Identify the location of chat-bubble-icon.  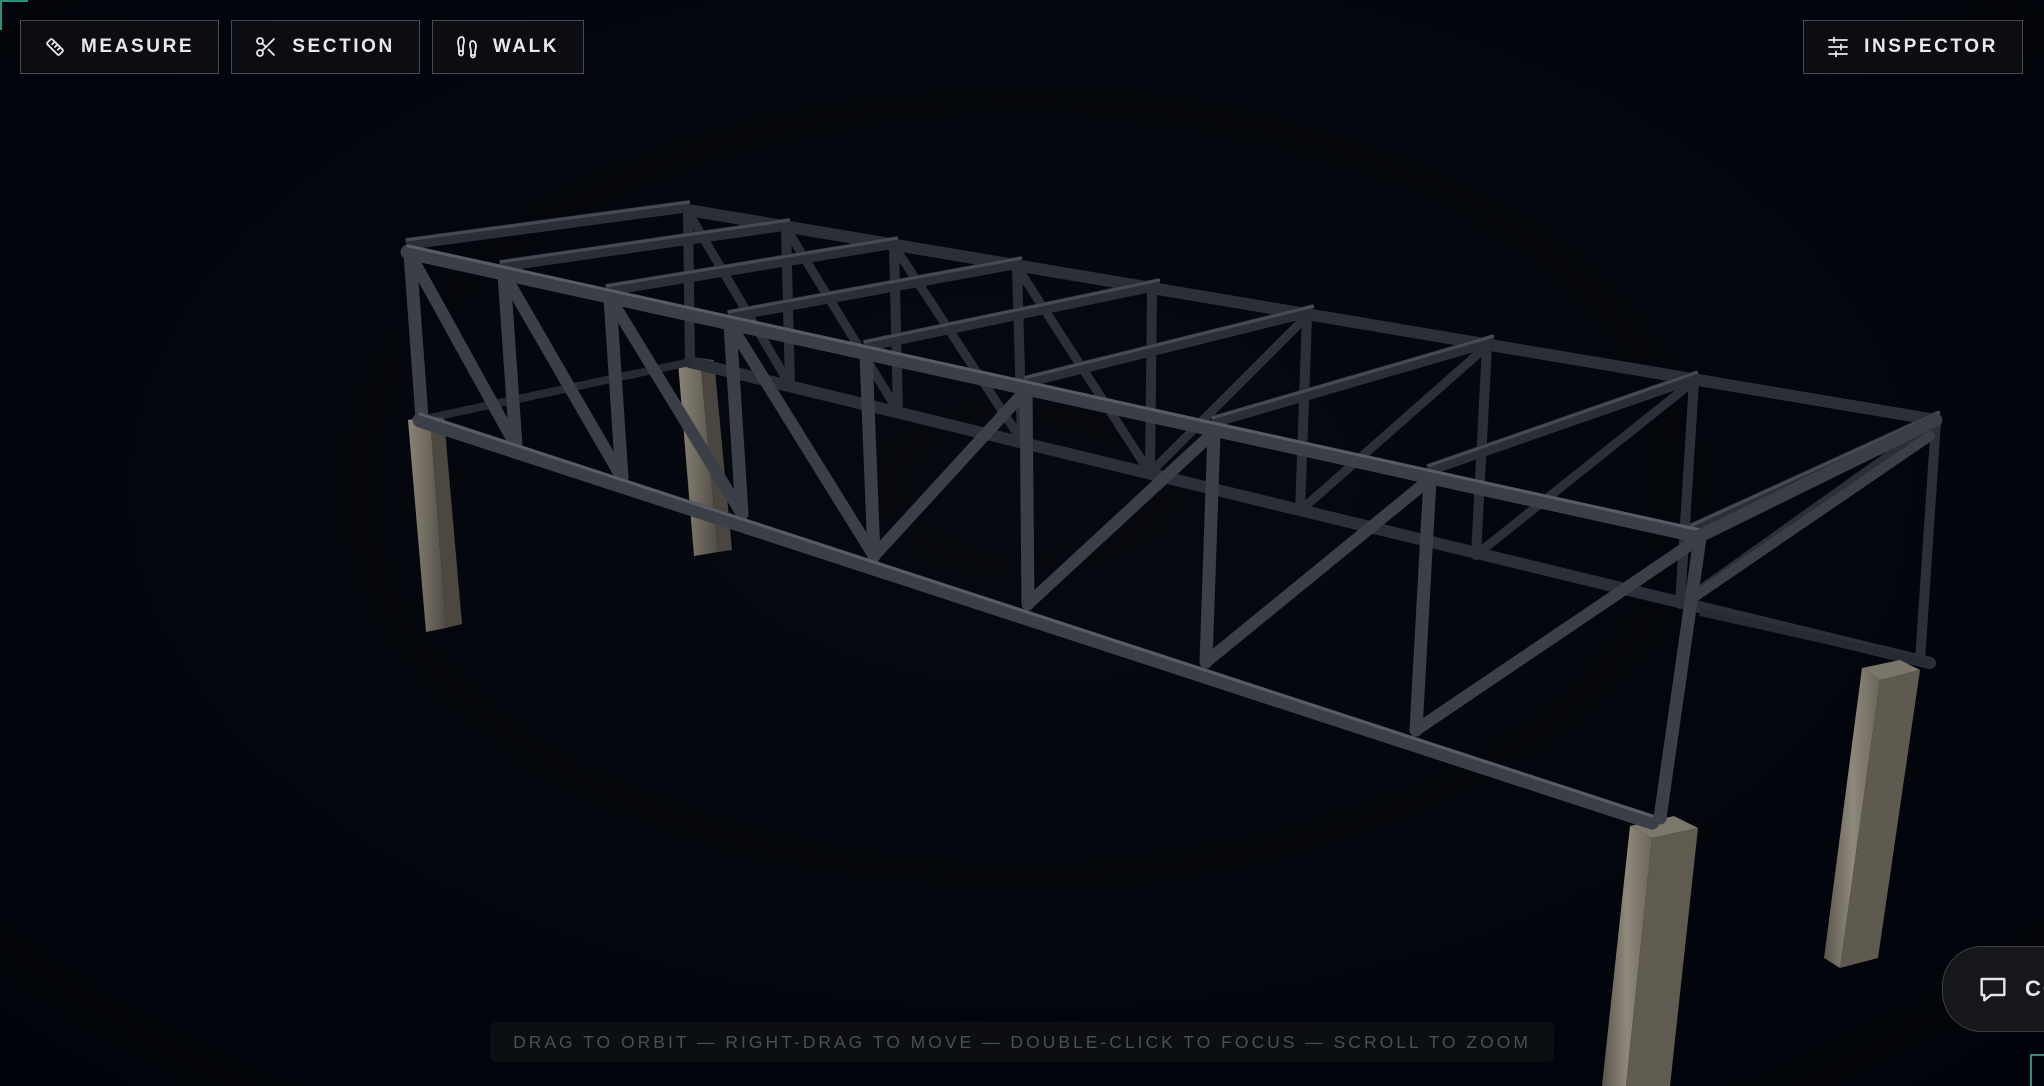
(1993, 989).